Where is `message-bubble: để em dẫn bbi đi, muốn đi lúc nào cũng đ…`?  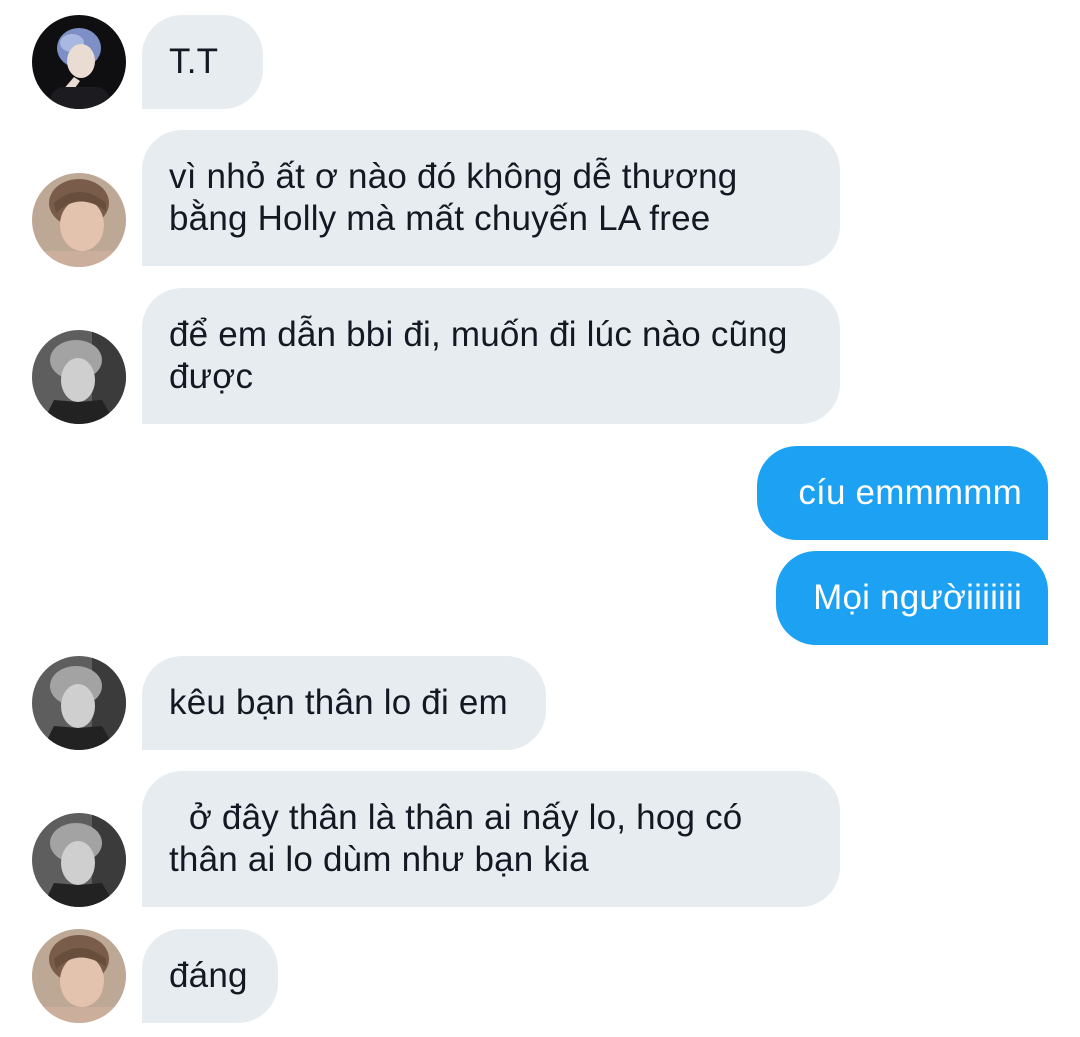 message-bubble: để em dẫn bbi đi, muốn đi lúc nào cũng đ… is located at coordinates (491, 356).